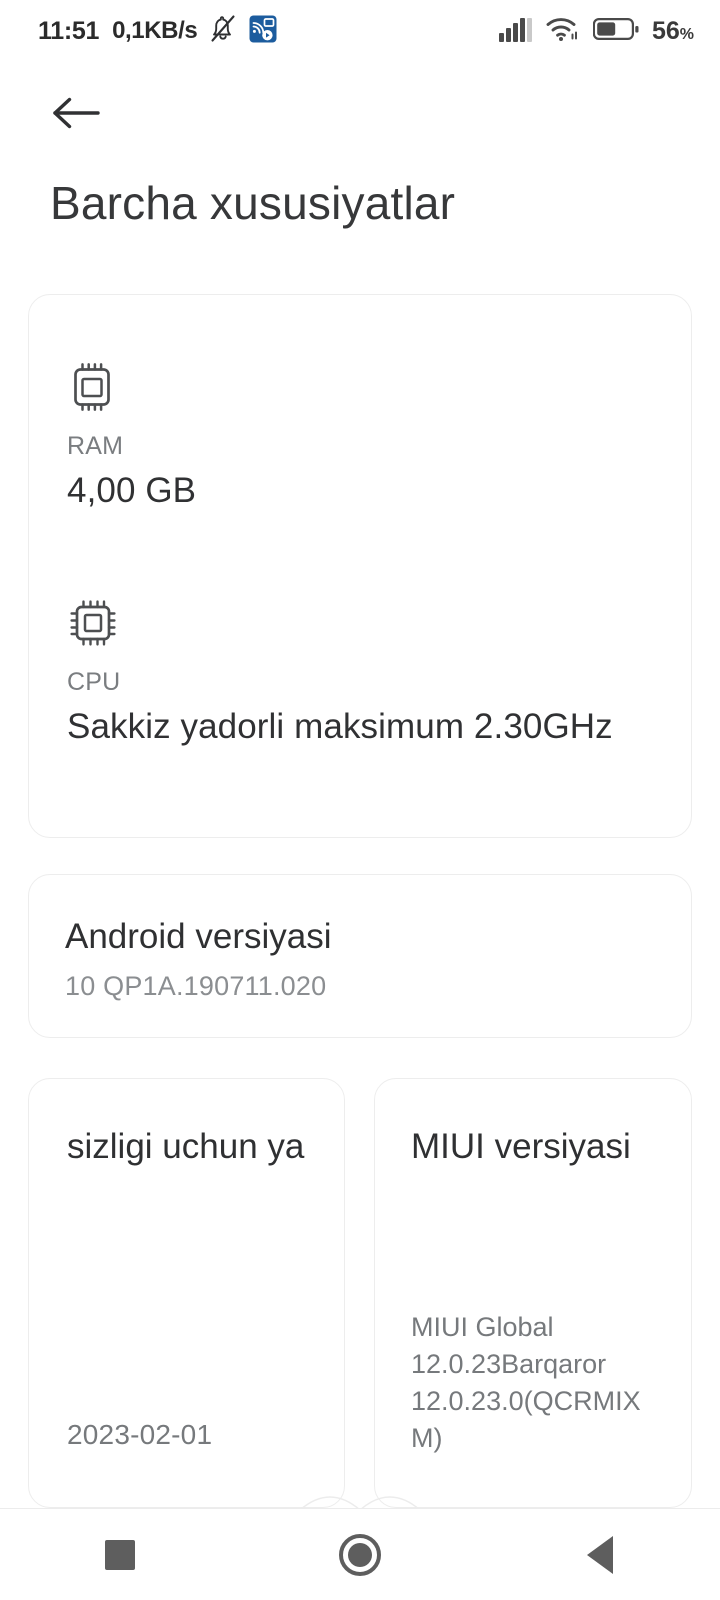 Image resolution: width=720 pixels, height=1600 pixels. I want to click on security-patch-title-viewport: sizligi uchun ya, so click(186, 1155).